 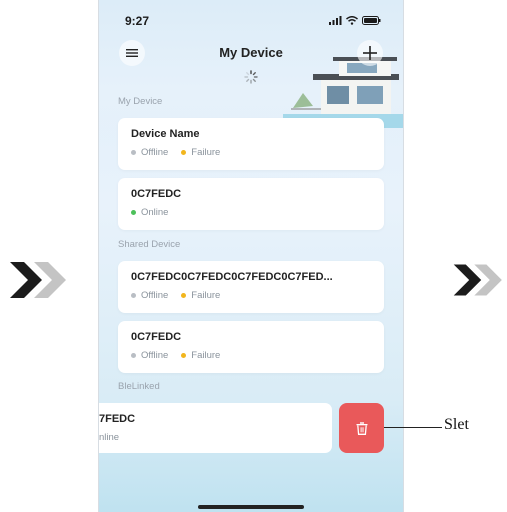 What do you see at coordinates (251, 144) in the screenshot?
I see `device-card: Device Name Offline Failure` at bounding box center [251, 144].